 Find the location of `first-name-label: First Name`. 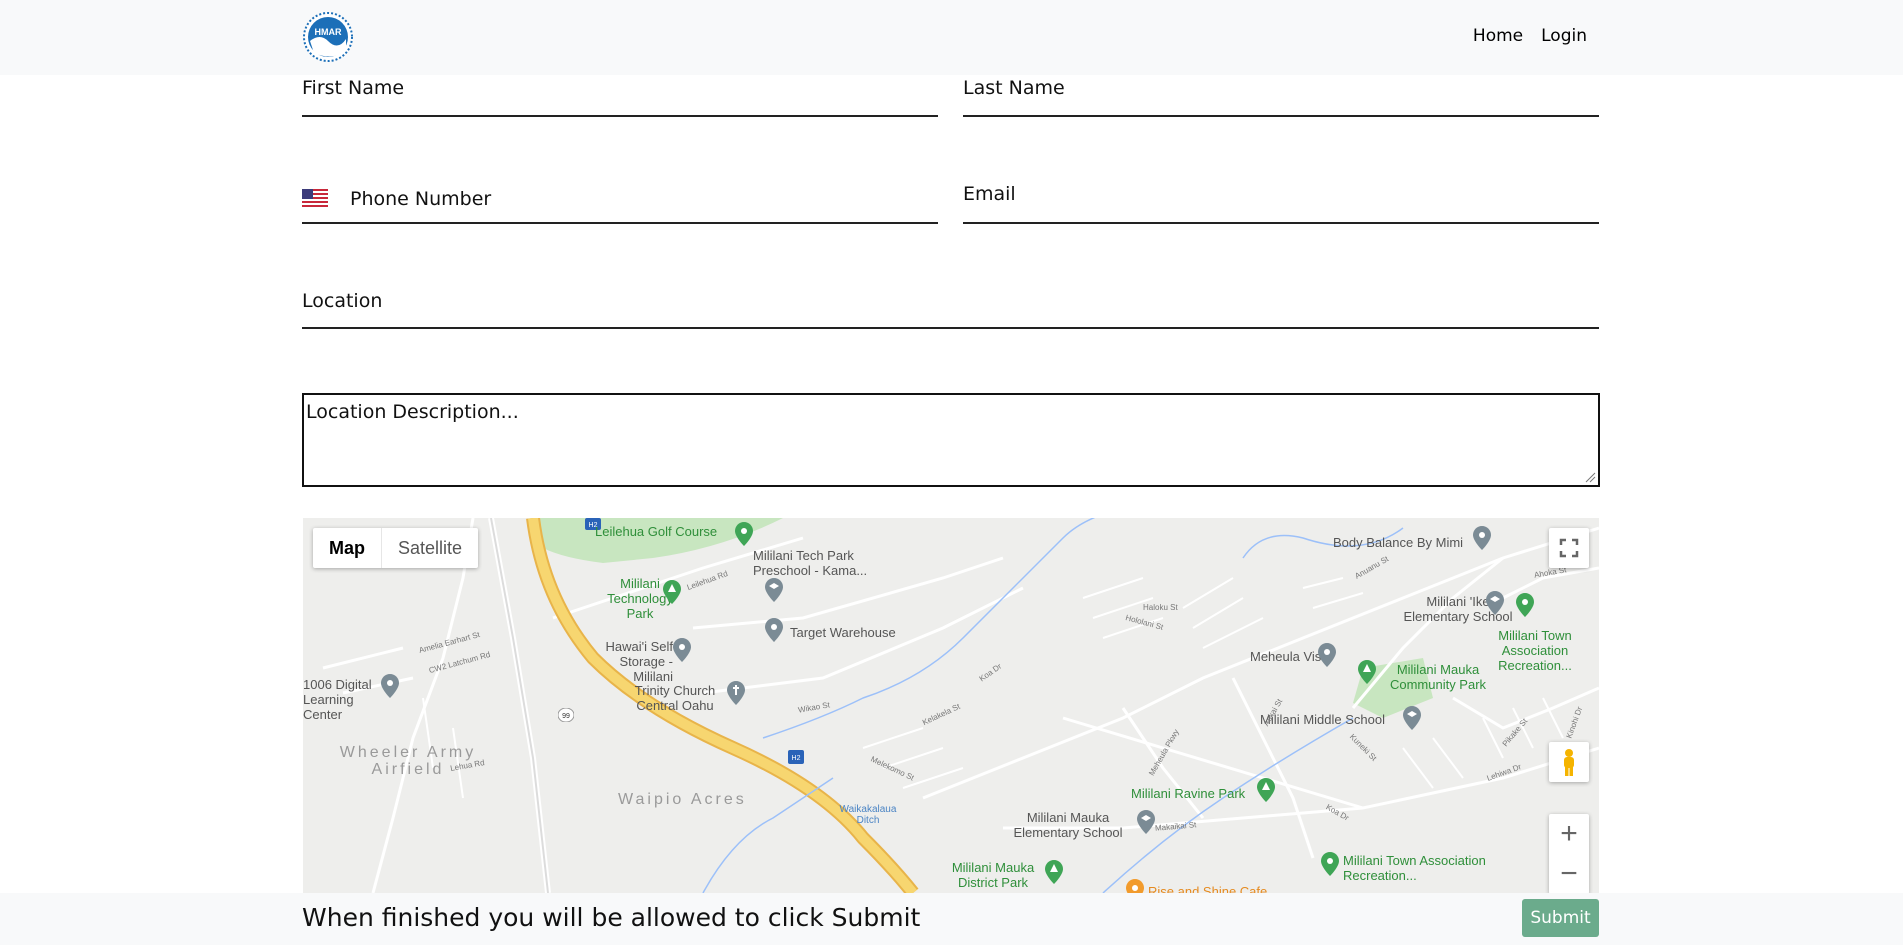

first-name-label: First Name is located at coordinates (353, 88).